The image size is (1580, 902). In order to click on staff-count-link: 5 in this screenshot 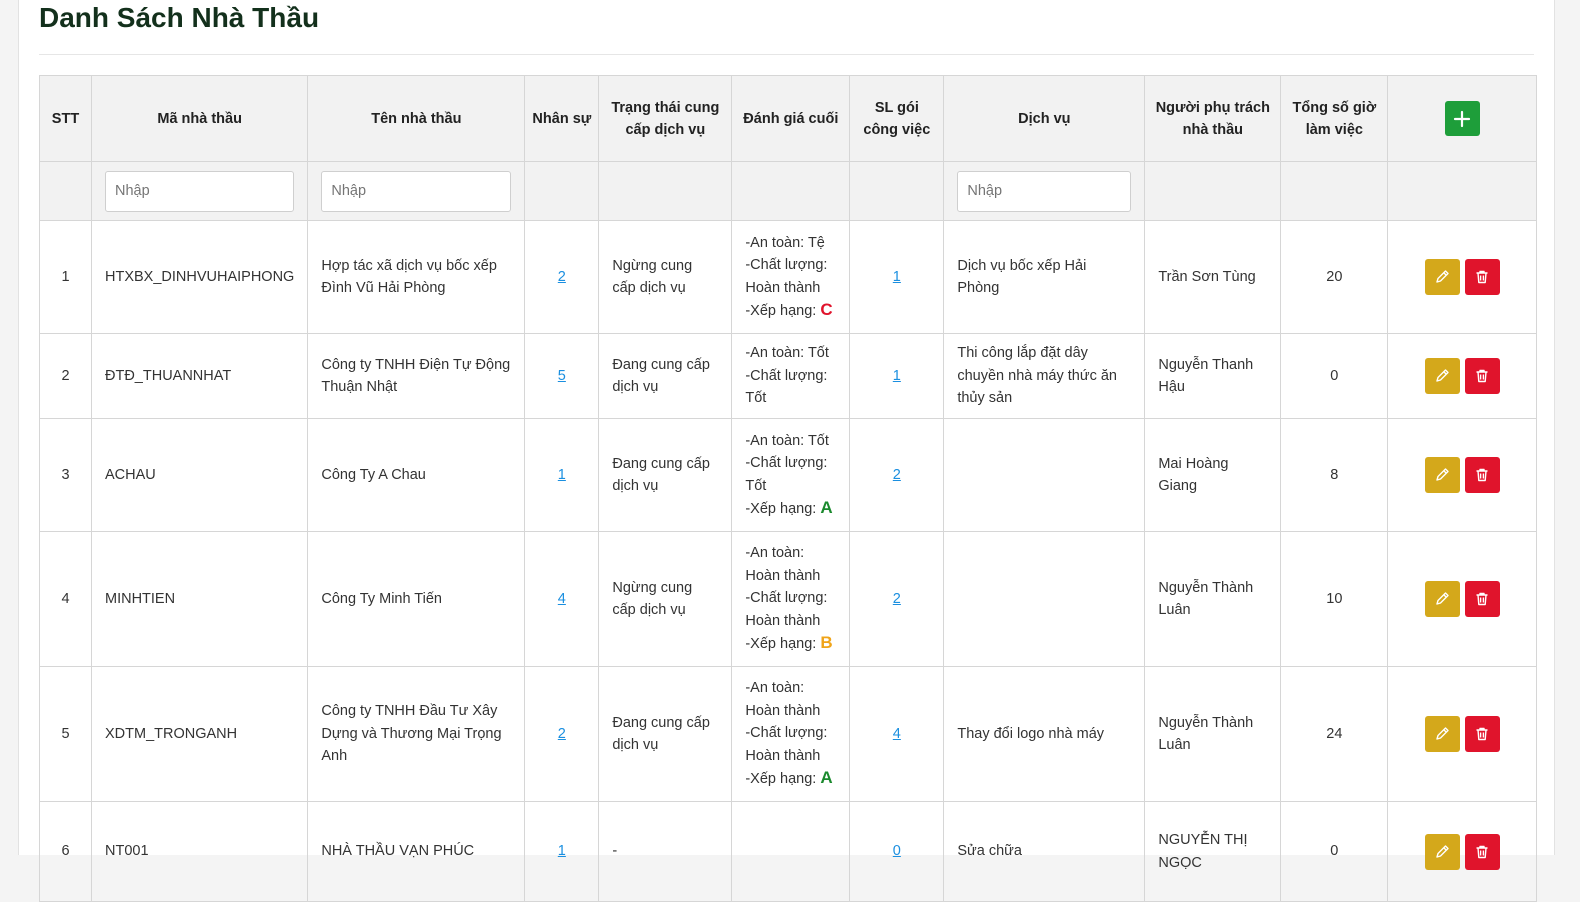, I will do `click(562, 376)`.